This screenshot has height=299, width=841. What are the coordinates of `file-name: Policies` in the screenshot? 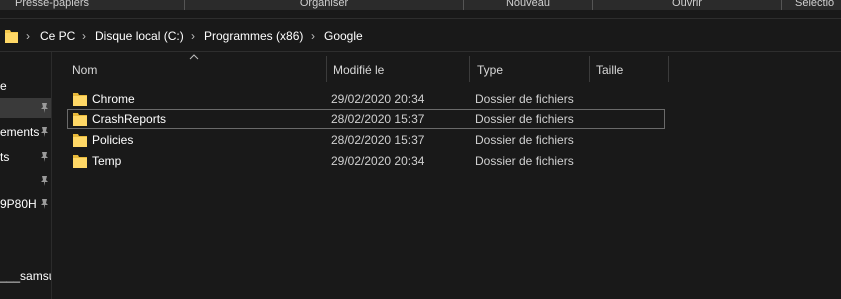 It's located at (113, 140).